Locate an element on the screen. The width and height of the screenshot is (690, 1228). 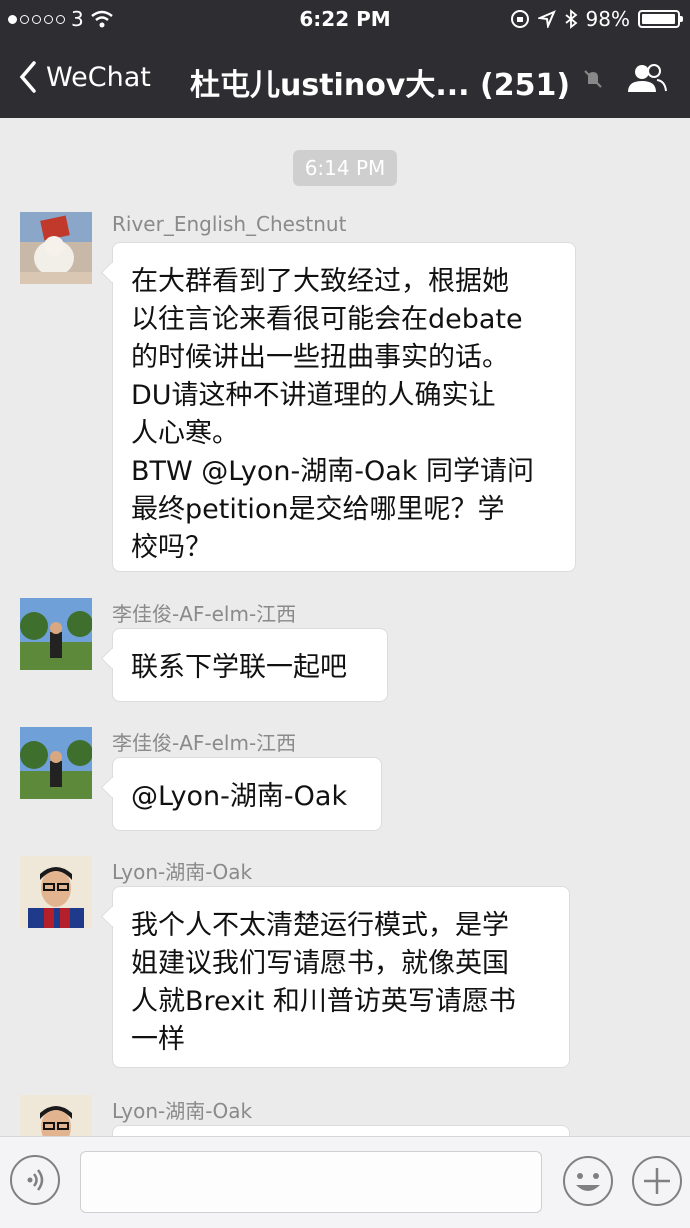
back-button: WeChat is located at coordinates (84, 77).